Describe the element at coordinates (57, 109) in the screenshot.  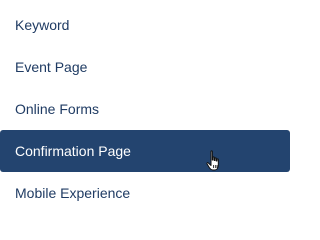
I see `sidebar-item-label: Online Forms` at that location.